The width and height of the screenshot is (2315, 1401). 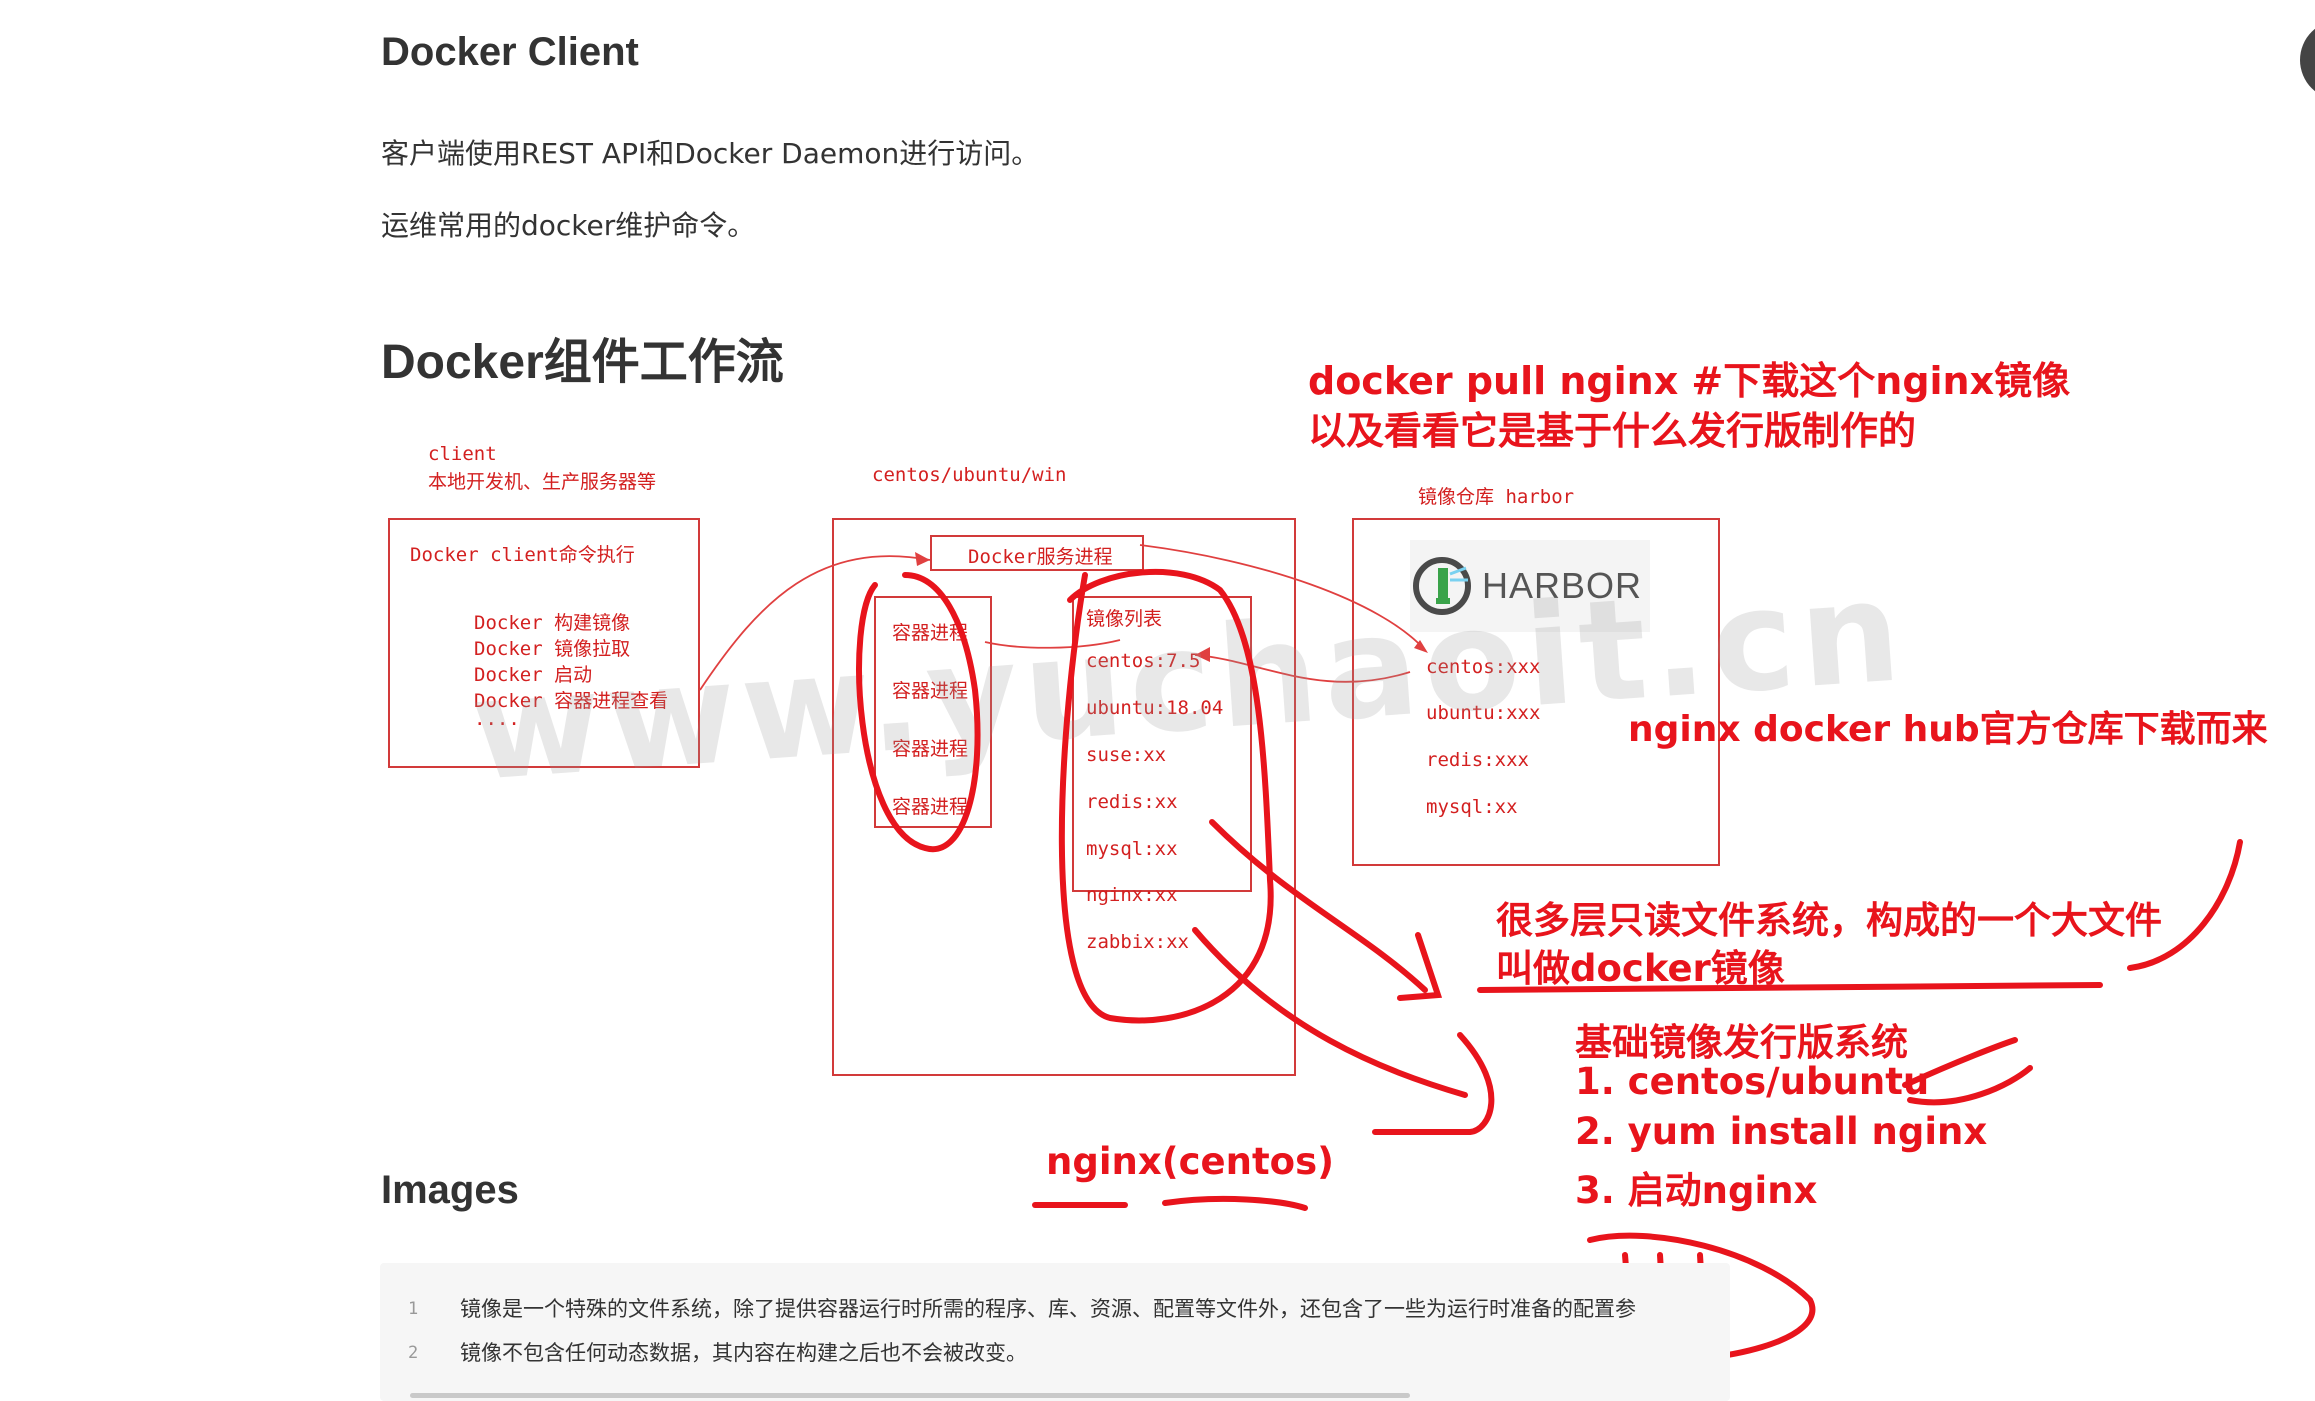 I want to click on annotation-step: 3. 启动nginx, so click(x=1696, y=1190).